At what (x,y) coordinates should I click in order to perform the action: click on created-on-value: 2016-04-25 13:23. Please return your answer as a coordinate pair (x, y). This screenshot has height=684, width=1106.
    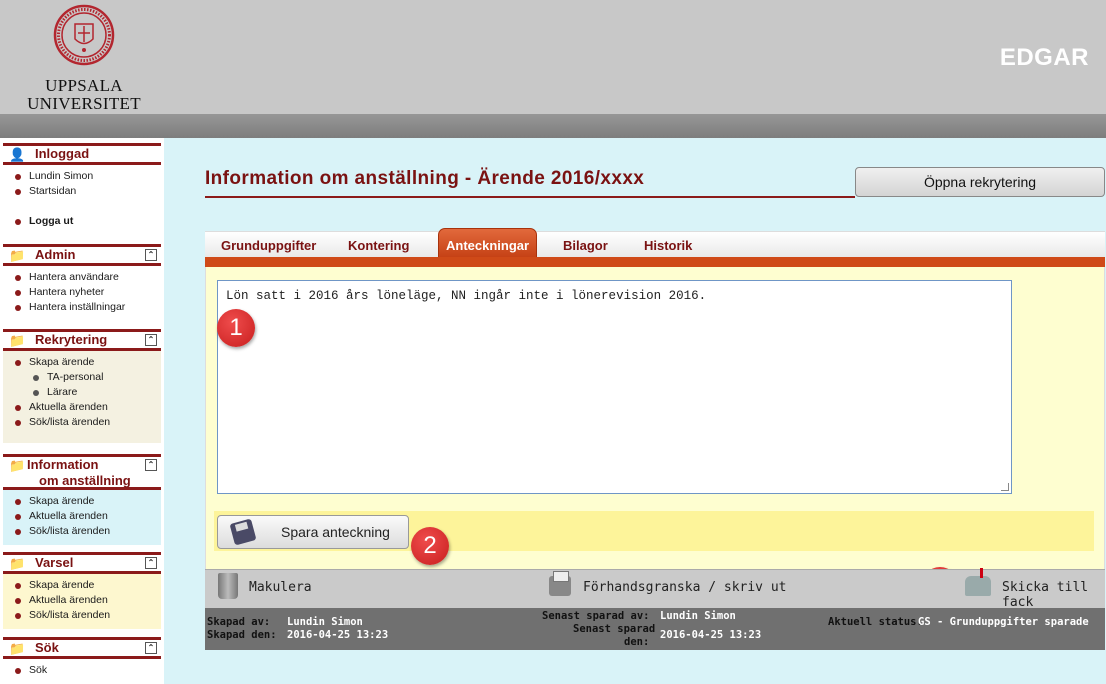
    Looking at the image, I should click on (338, 635).